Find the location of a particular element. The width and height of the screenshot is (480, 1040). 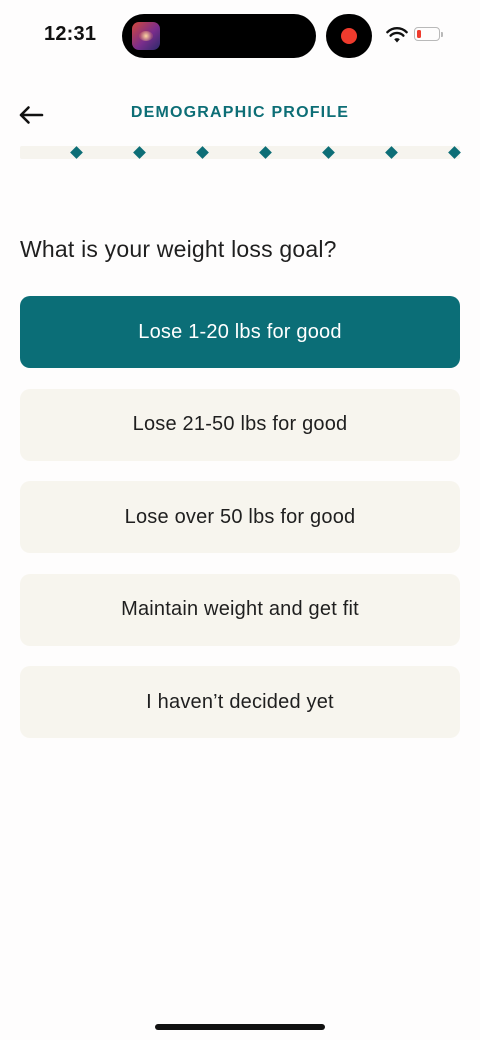

option-undecided: I haven’t decided yet is located at coordinates (240, 702).